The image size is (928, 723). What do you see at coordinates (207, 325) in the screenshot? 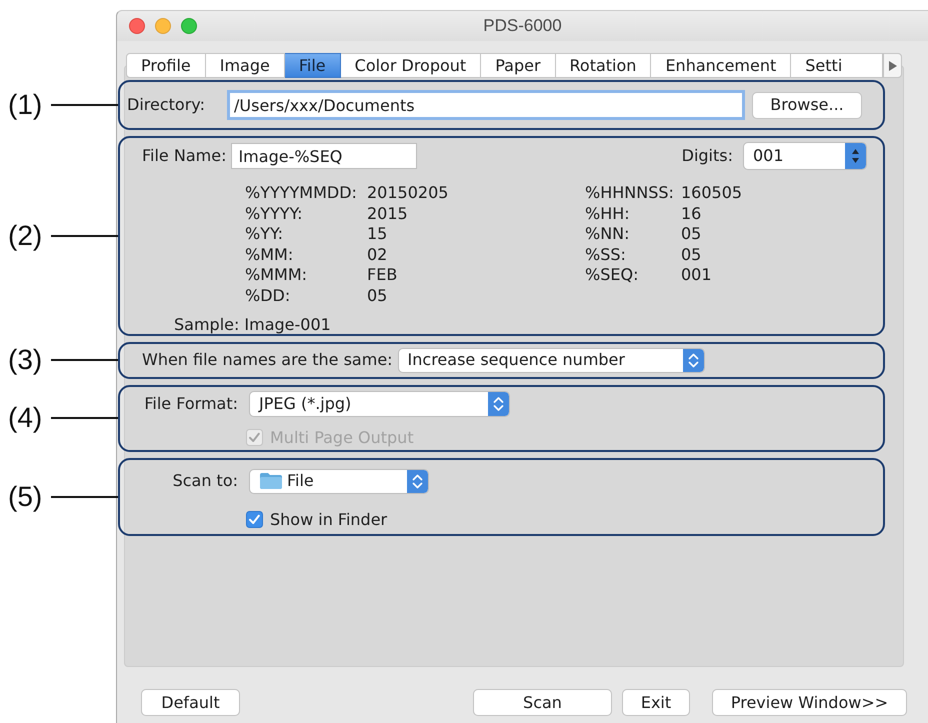
I see `sample-label: Sample:` at bounding box center [207, 325].